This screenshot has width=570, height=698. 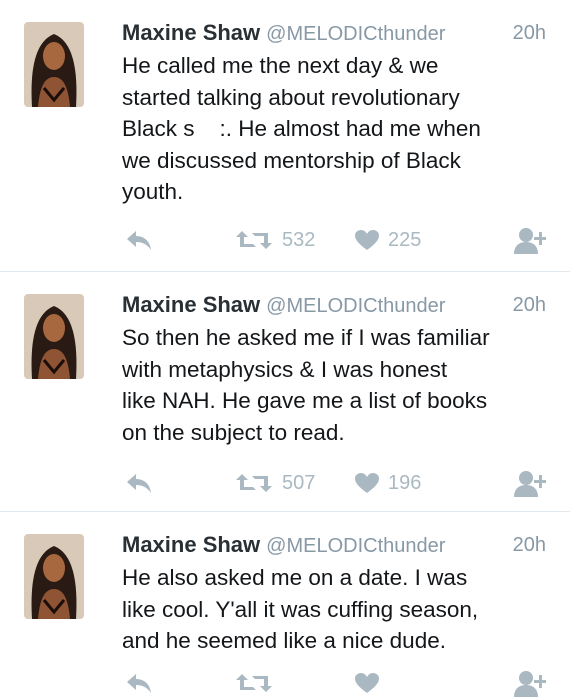 I want to click on tweet-actions: 532 225, so click(x=336, y=240).